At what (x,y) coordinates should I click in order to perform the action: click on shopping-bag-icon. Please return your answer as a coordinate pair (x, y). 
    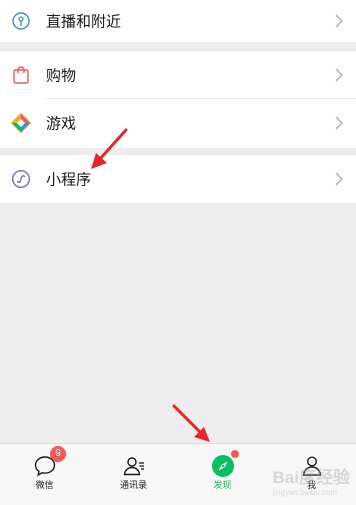
    Looking at the image, I should click on (21, 75).